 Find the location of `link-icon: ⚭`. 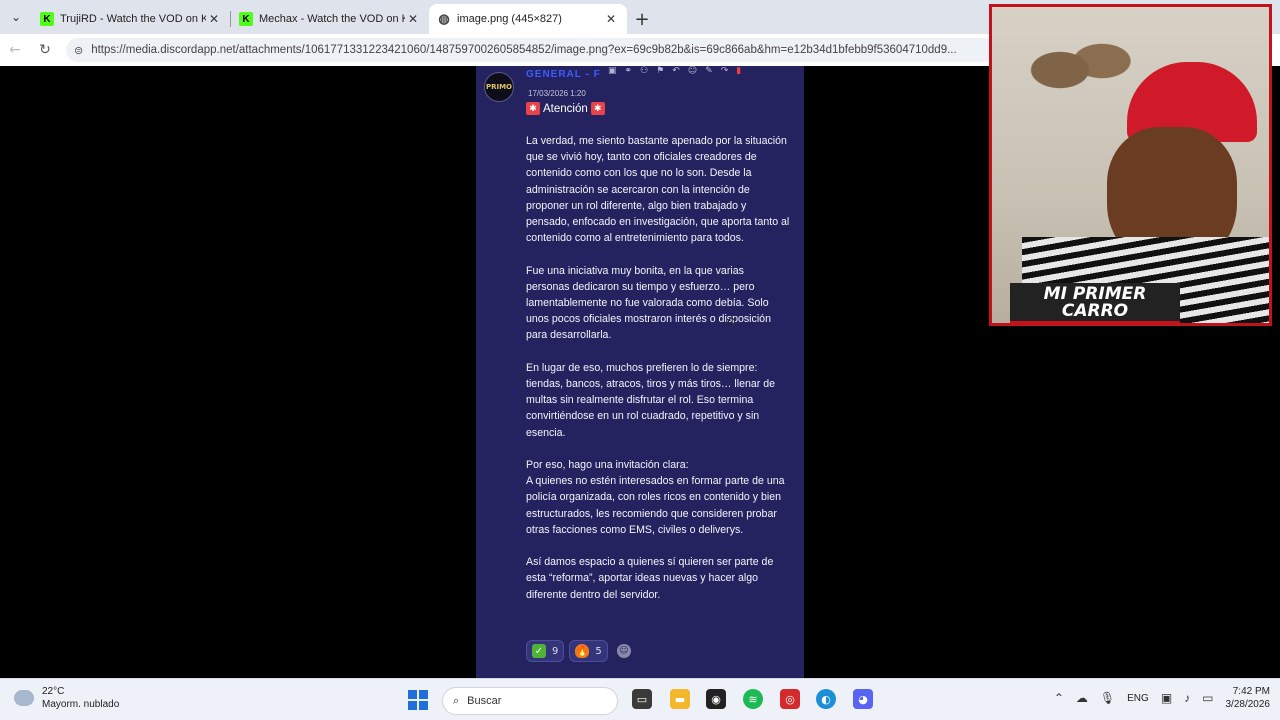

link-icon: ⚭ is located at coordinates (628, 71).